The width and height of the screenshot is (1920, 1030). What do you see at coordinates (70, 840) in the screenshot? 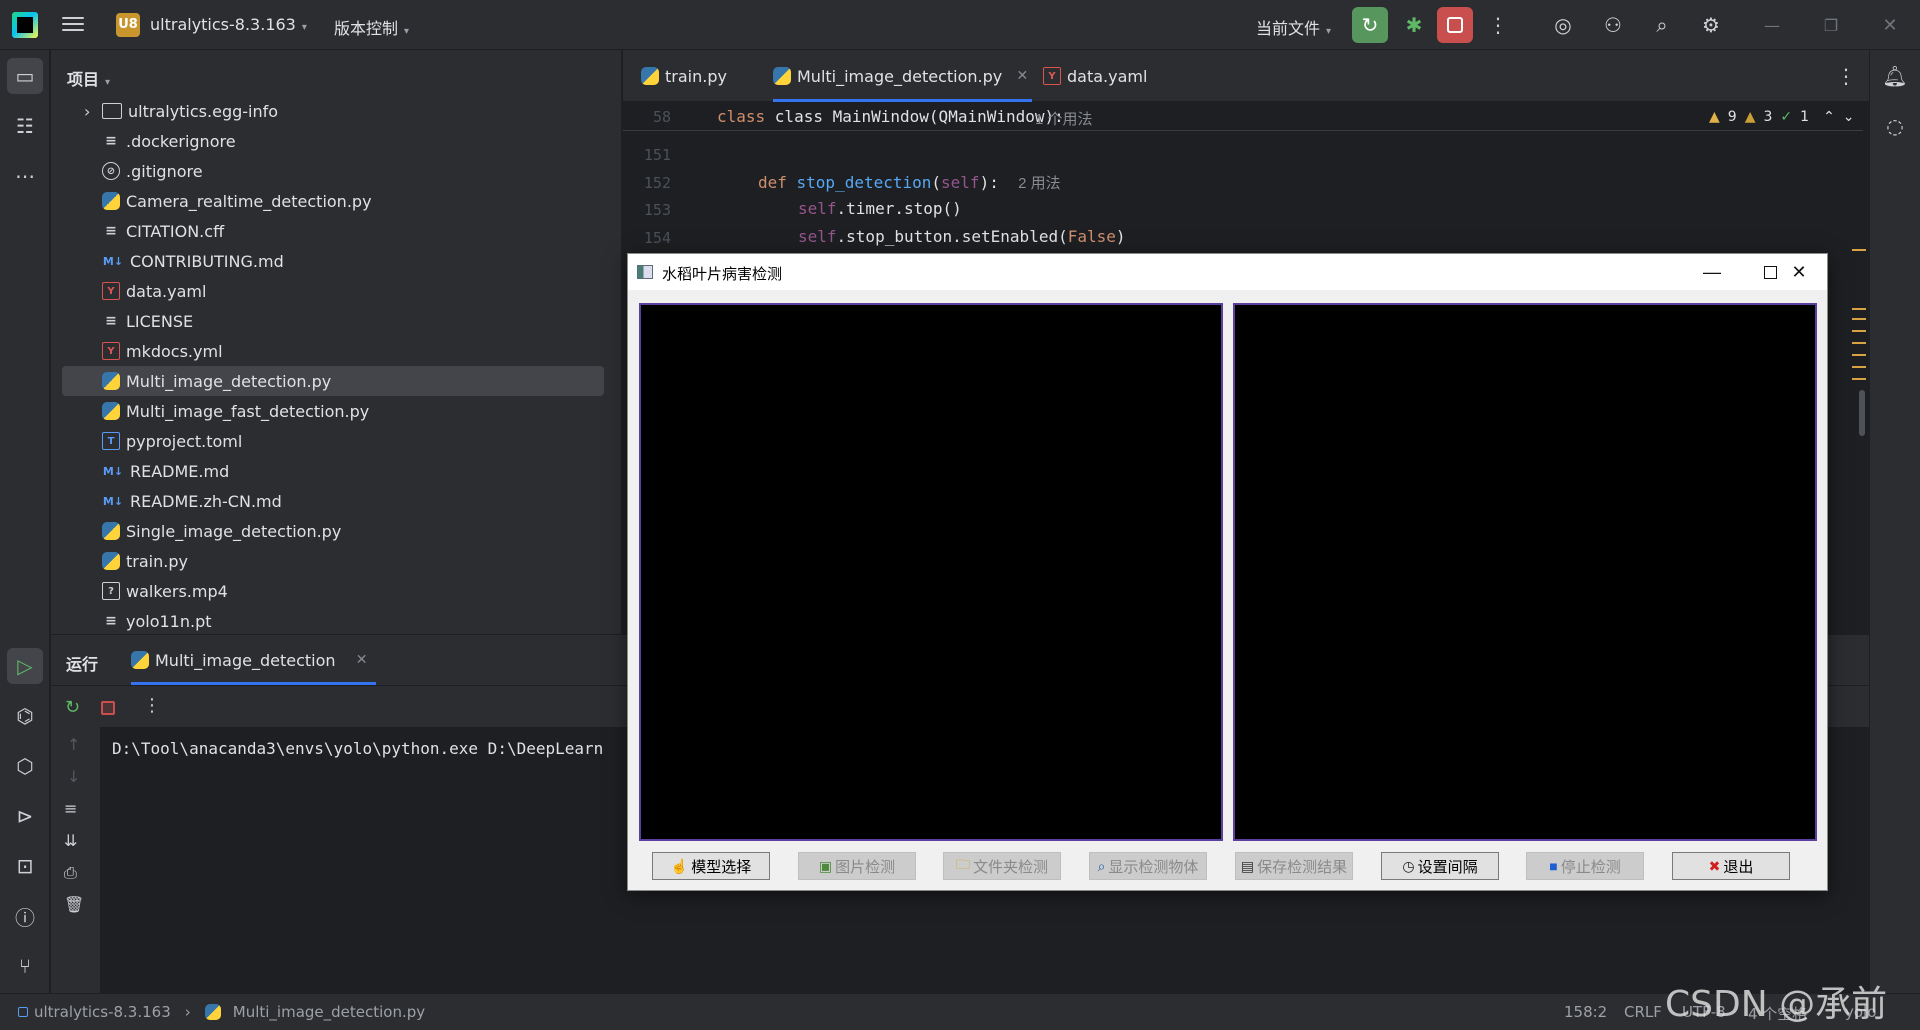
I see `scroll-to-end-icon: ⇊` at bounding box center [70, 840].